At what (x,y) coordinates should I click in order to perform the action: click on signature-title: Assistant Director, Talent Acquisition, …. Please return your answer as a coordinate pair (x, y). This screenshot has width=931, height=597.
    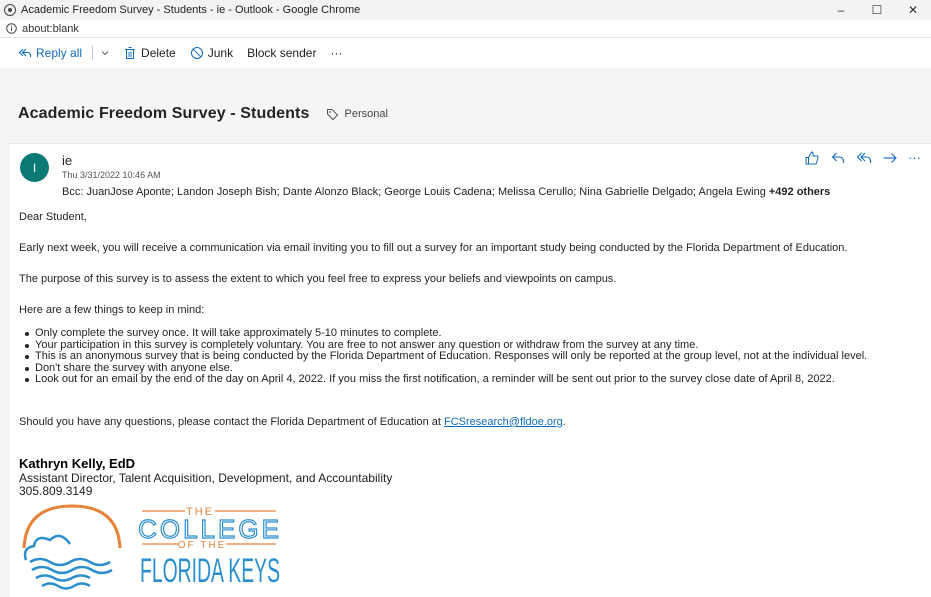
    Looking at the image, I should click on (206, 478).